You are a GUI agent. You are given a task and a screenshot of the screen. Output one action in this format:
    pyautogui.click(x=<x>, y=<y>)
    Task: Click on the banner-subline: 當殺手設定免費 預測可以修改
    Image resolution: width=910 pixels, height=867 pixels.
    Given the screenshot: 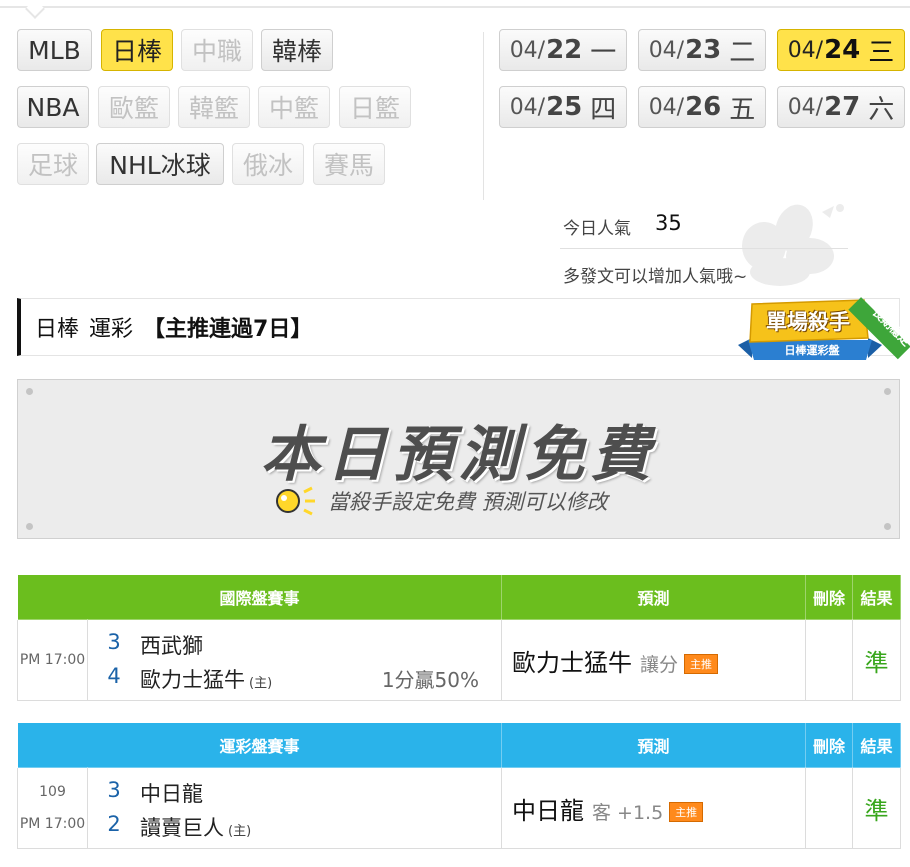 What is the action you would take?
    pyautogui.click(x=468, y=502)
    